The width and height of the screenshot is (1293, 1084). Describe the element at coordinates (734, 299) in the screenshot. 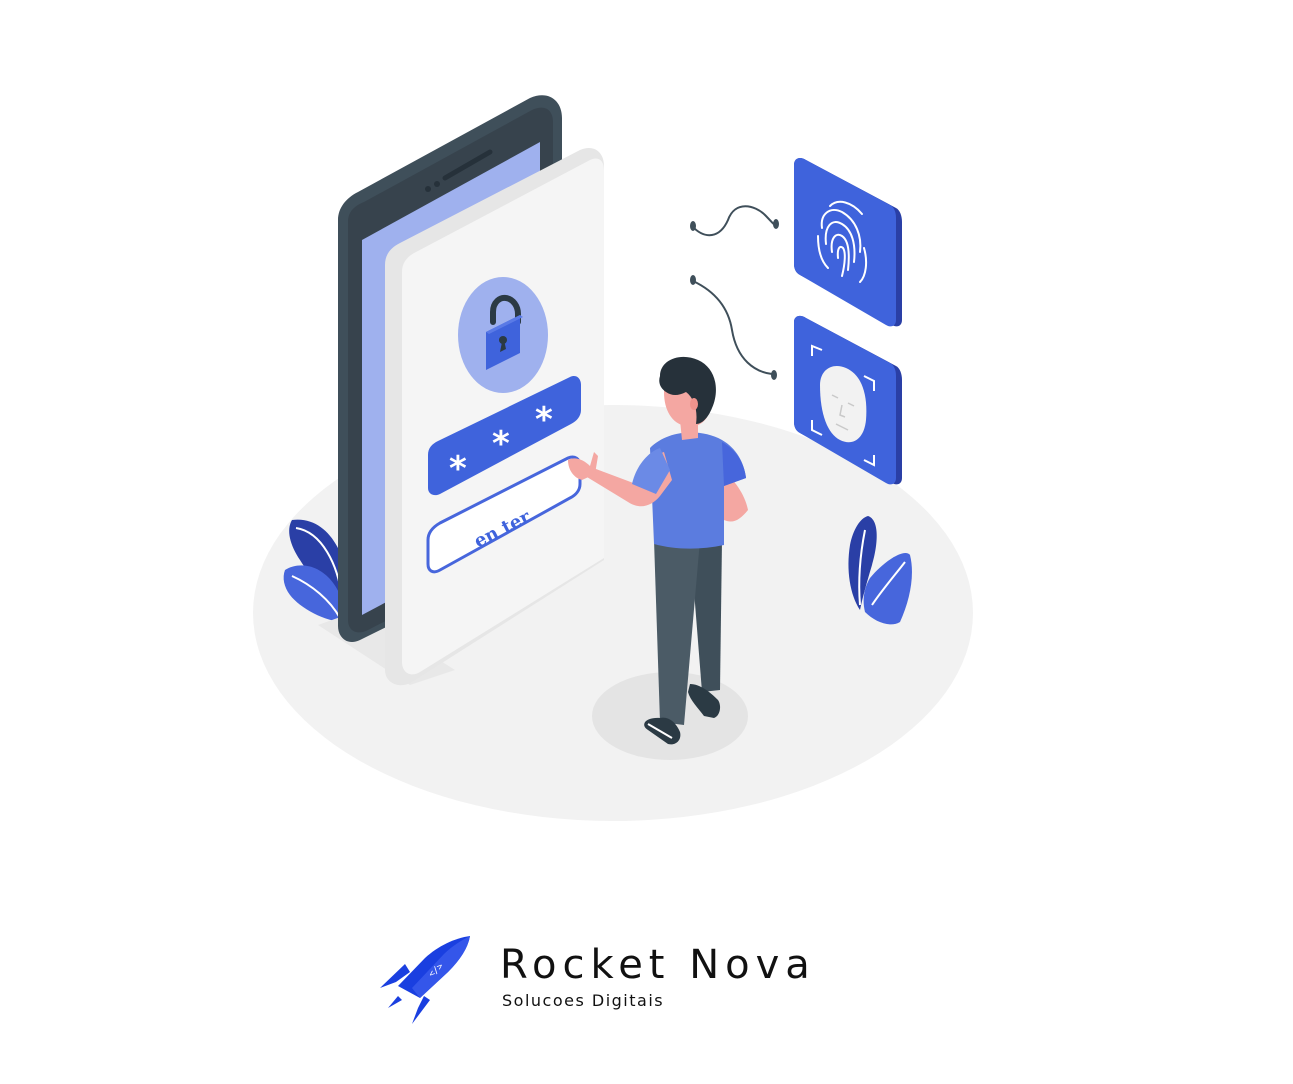

I see `connector-endpoints` at that location.